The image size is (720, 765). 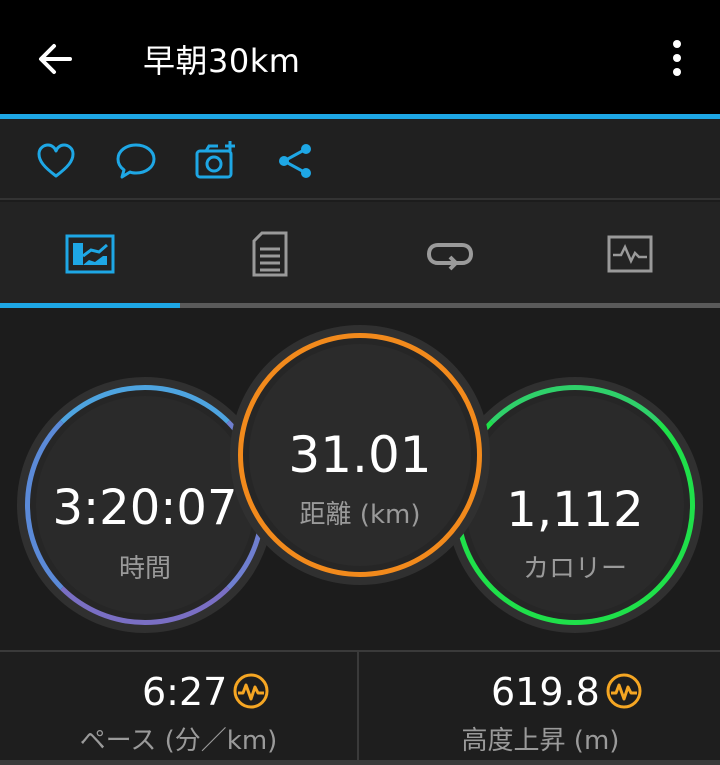 I want to click on tab-bar, so click(x=360, y=254).